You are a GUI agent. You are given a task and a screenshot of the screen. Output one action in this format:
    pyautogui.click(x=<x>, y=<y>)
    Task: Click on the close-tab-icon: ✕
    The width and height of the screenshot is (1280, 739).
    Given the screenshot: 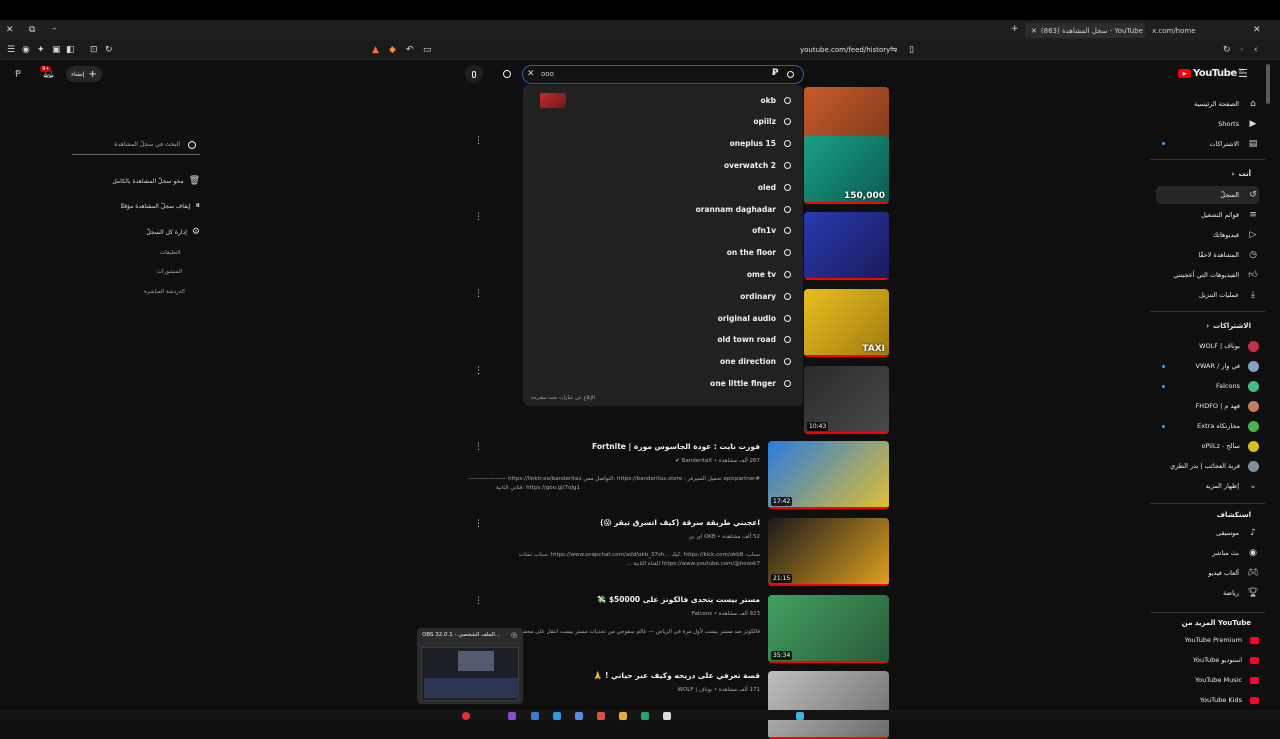 What is the action you would take?
    pyautogui.click(x=1257, y=30)
    